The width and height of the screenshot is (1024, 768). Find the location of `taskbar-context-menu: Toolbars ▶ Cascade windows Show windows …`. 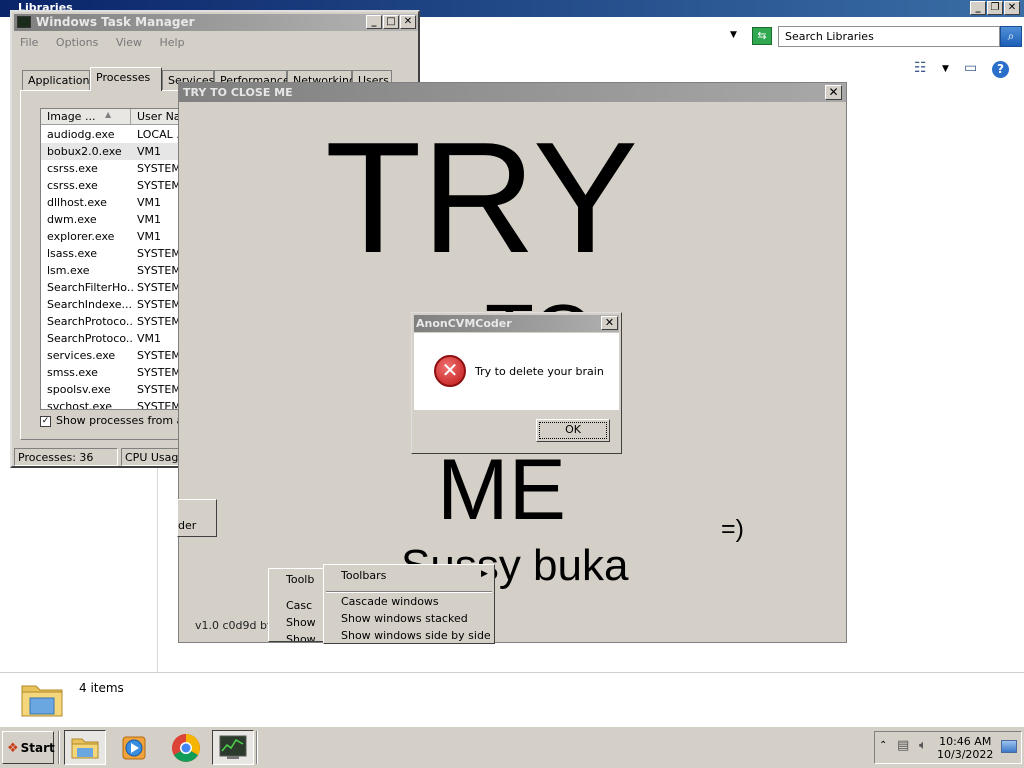

taskbar-context-menu: Toolbars ▶ Cascade windows Show windows … is located at coordinates (409, 604).